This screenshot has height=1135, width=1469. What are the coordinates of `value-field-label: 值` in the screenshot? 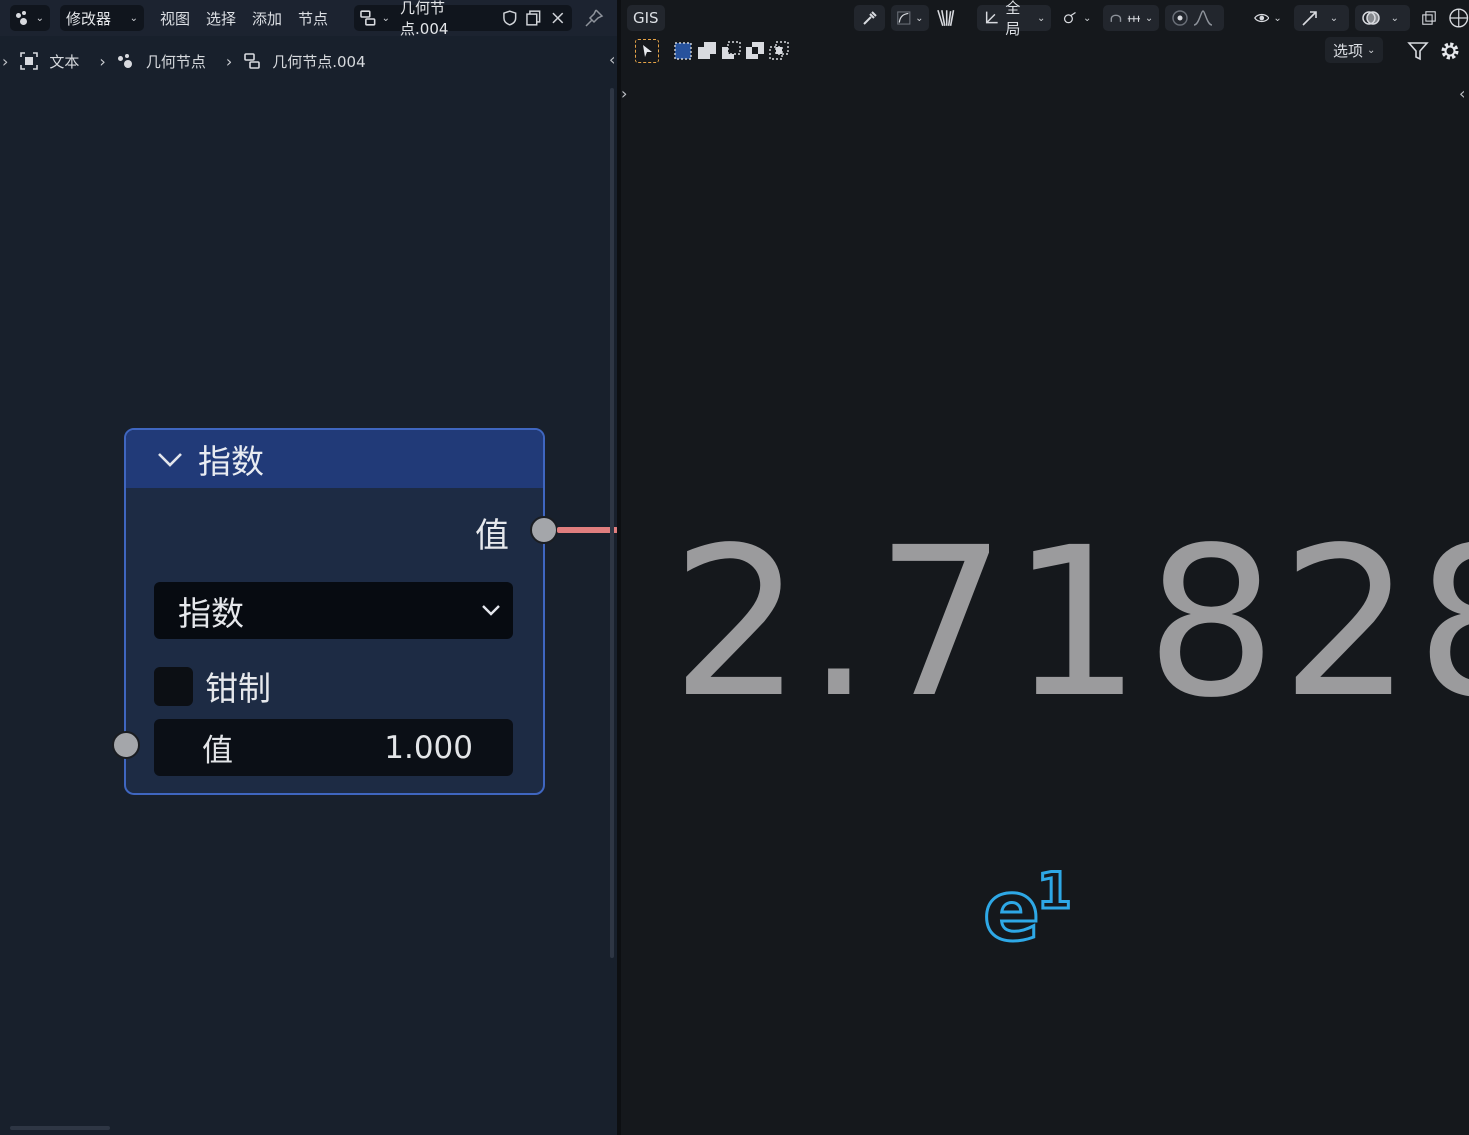 It's located at (217, 751).